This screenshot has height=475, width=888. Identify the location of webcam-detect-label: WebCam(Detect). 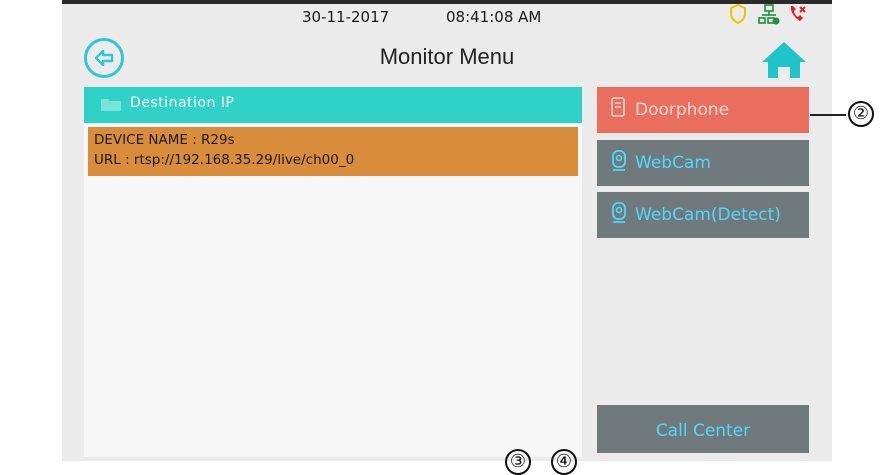
(708, 215).